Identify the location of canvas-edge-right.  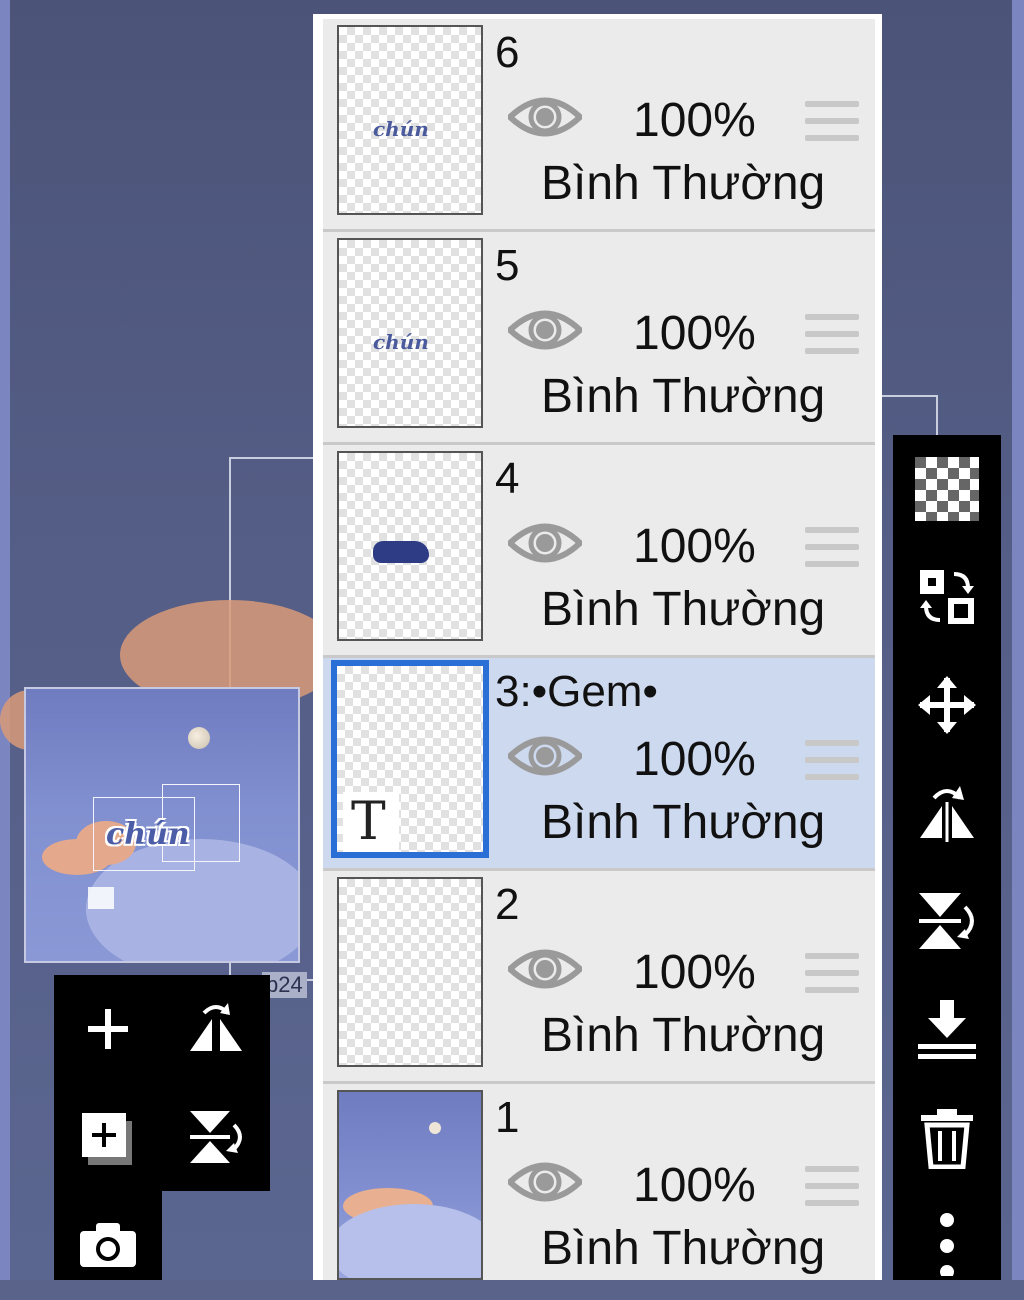
(1018, 640).